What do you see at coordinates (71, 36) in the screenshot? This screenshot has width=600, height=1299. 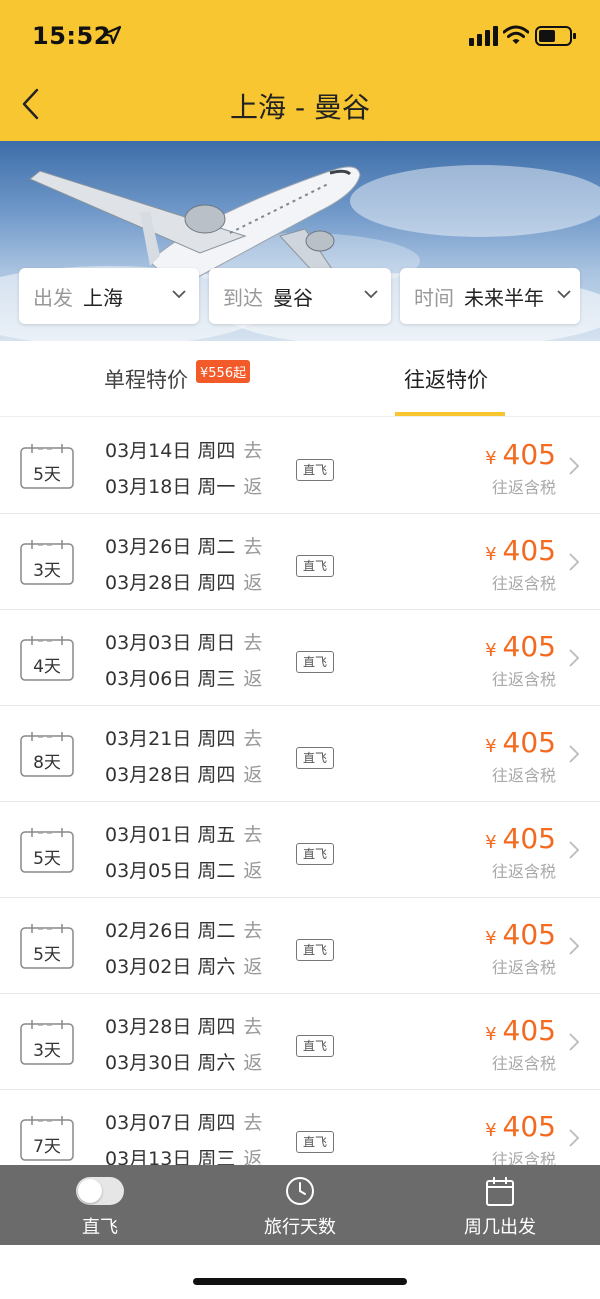 I see `status-time: 15:52` at bounding box center [71, 36].